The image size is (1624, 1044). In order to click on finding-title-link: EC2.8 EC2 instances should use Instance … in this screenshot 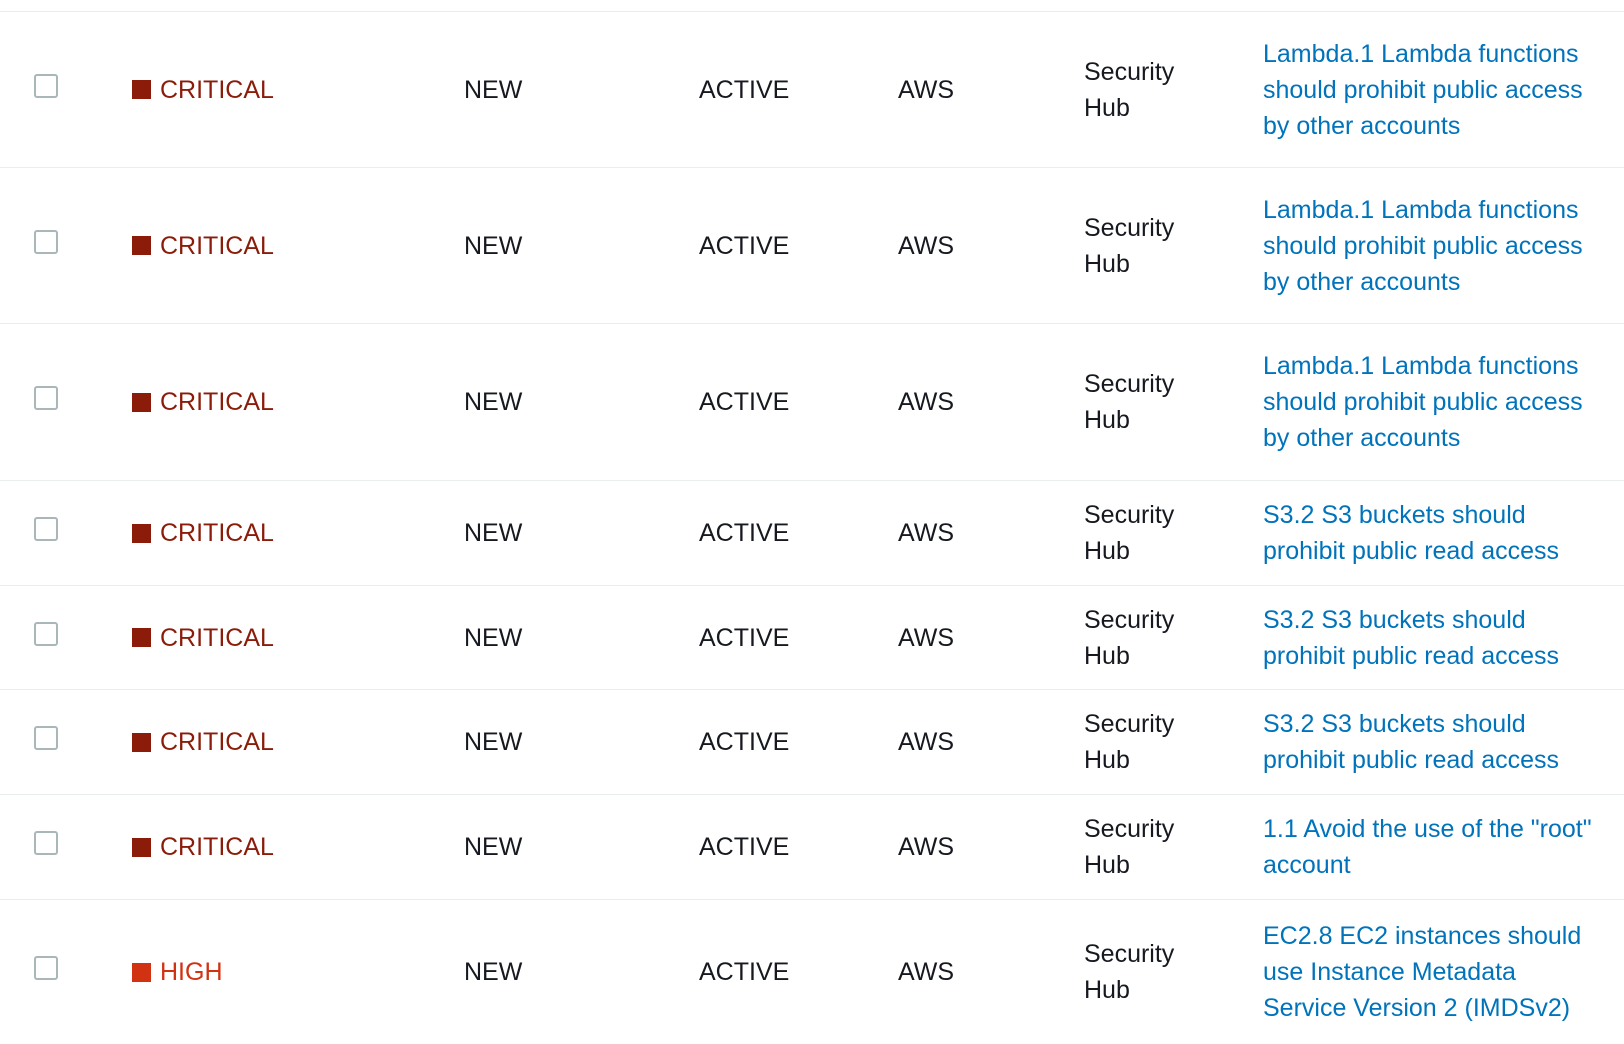, I will do `click(1433, 972)`.